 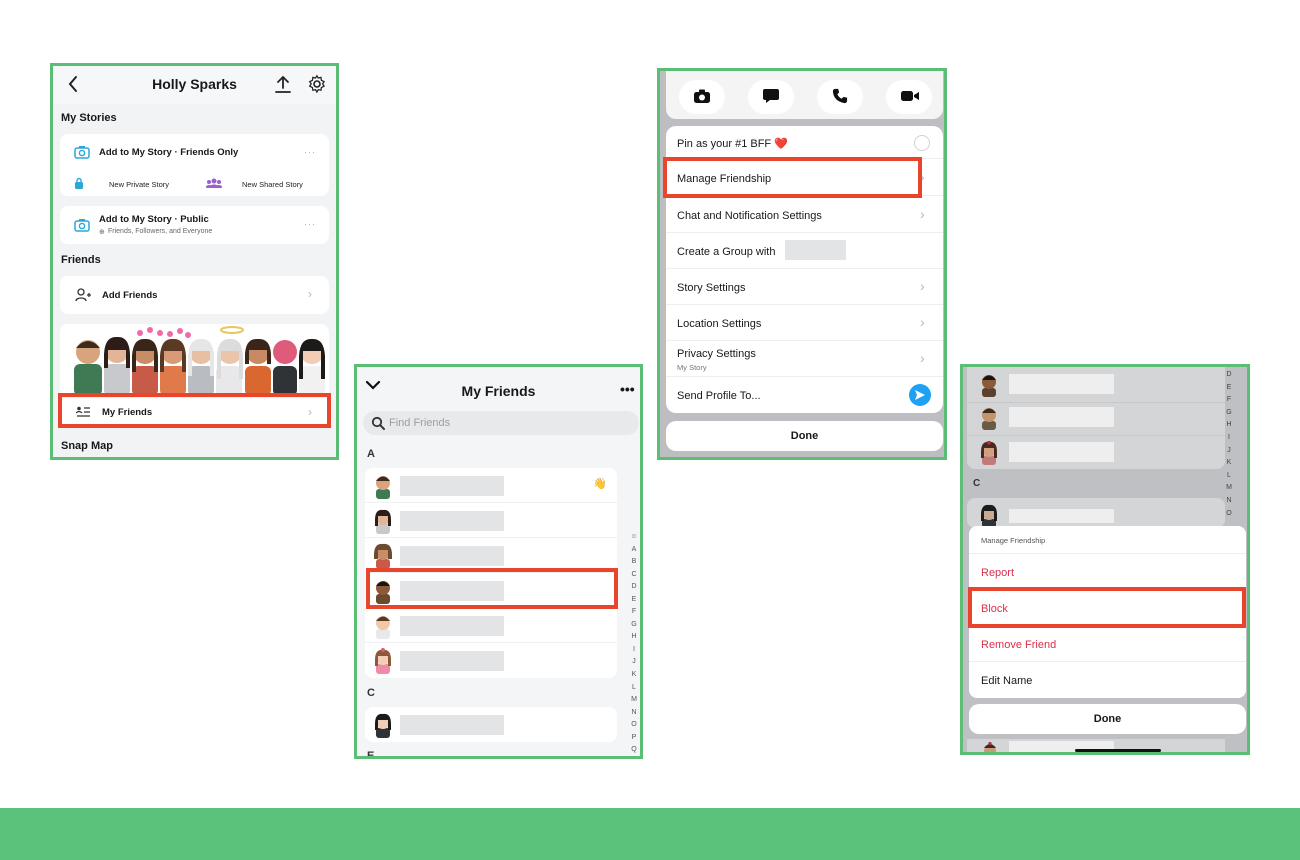 What do you see at coordinates (634, 550) in the screenshot?
I see `index-letter: A` at bounding box center [634, 550].